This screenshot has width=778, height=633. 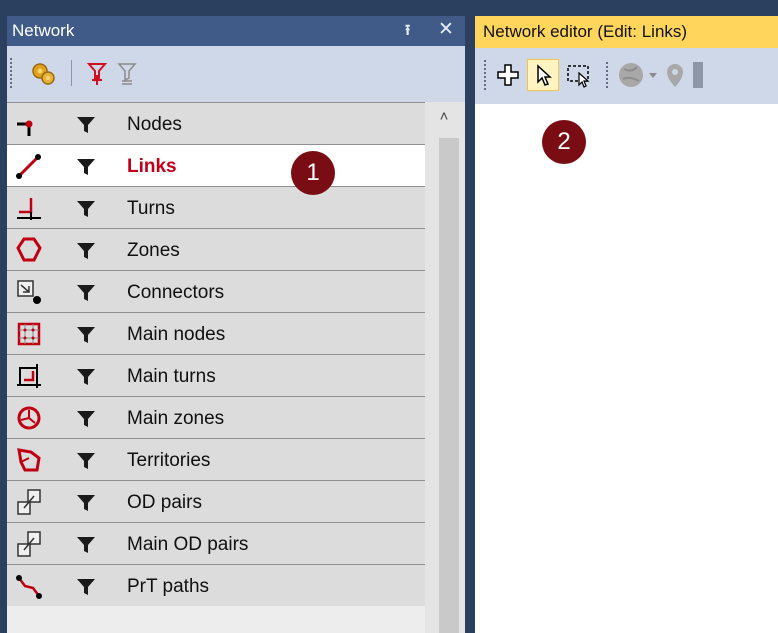 What do you see at coordinates (168, 586) in the screenshot?
I see `item-label: PrT paths` at bounding box center [168, 586].